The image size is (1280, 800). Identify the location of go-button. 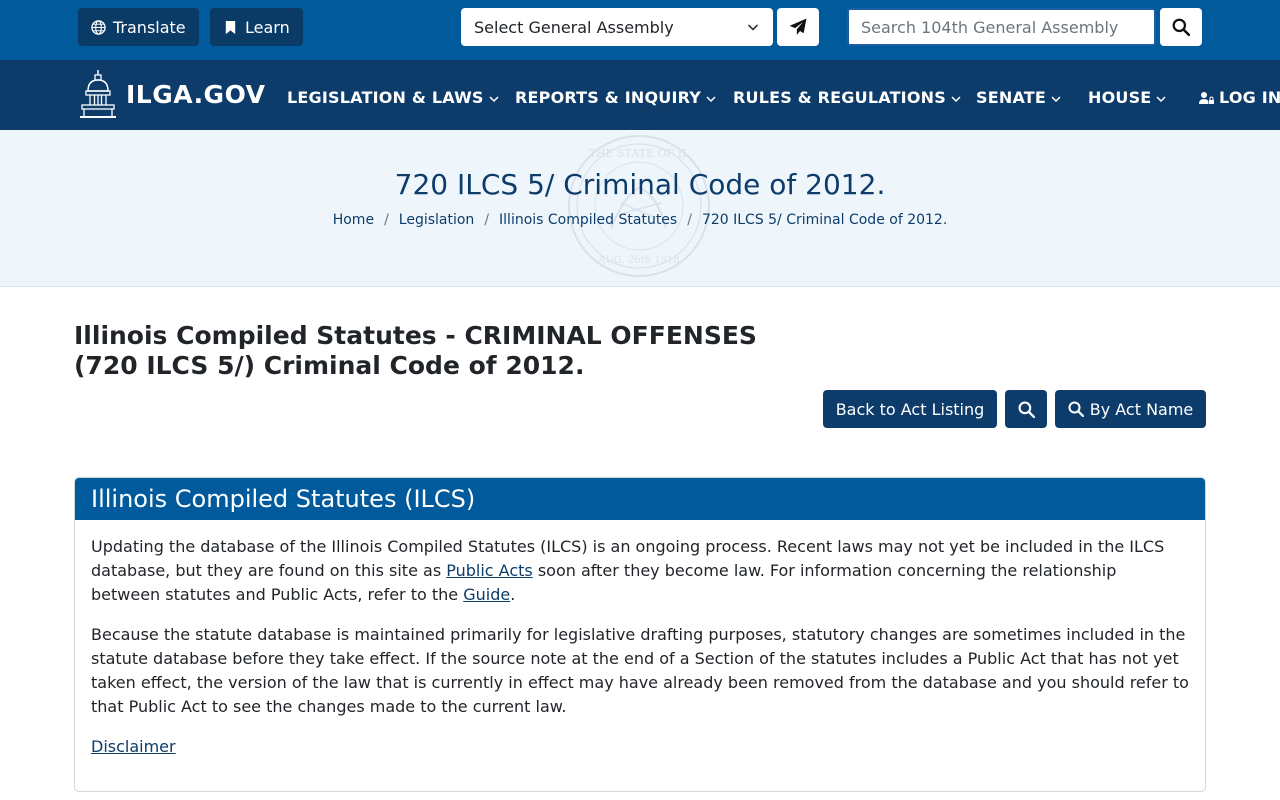
(798, 27).